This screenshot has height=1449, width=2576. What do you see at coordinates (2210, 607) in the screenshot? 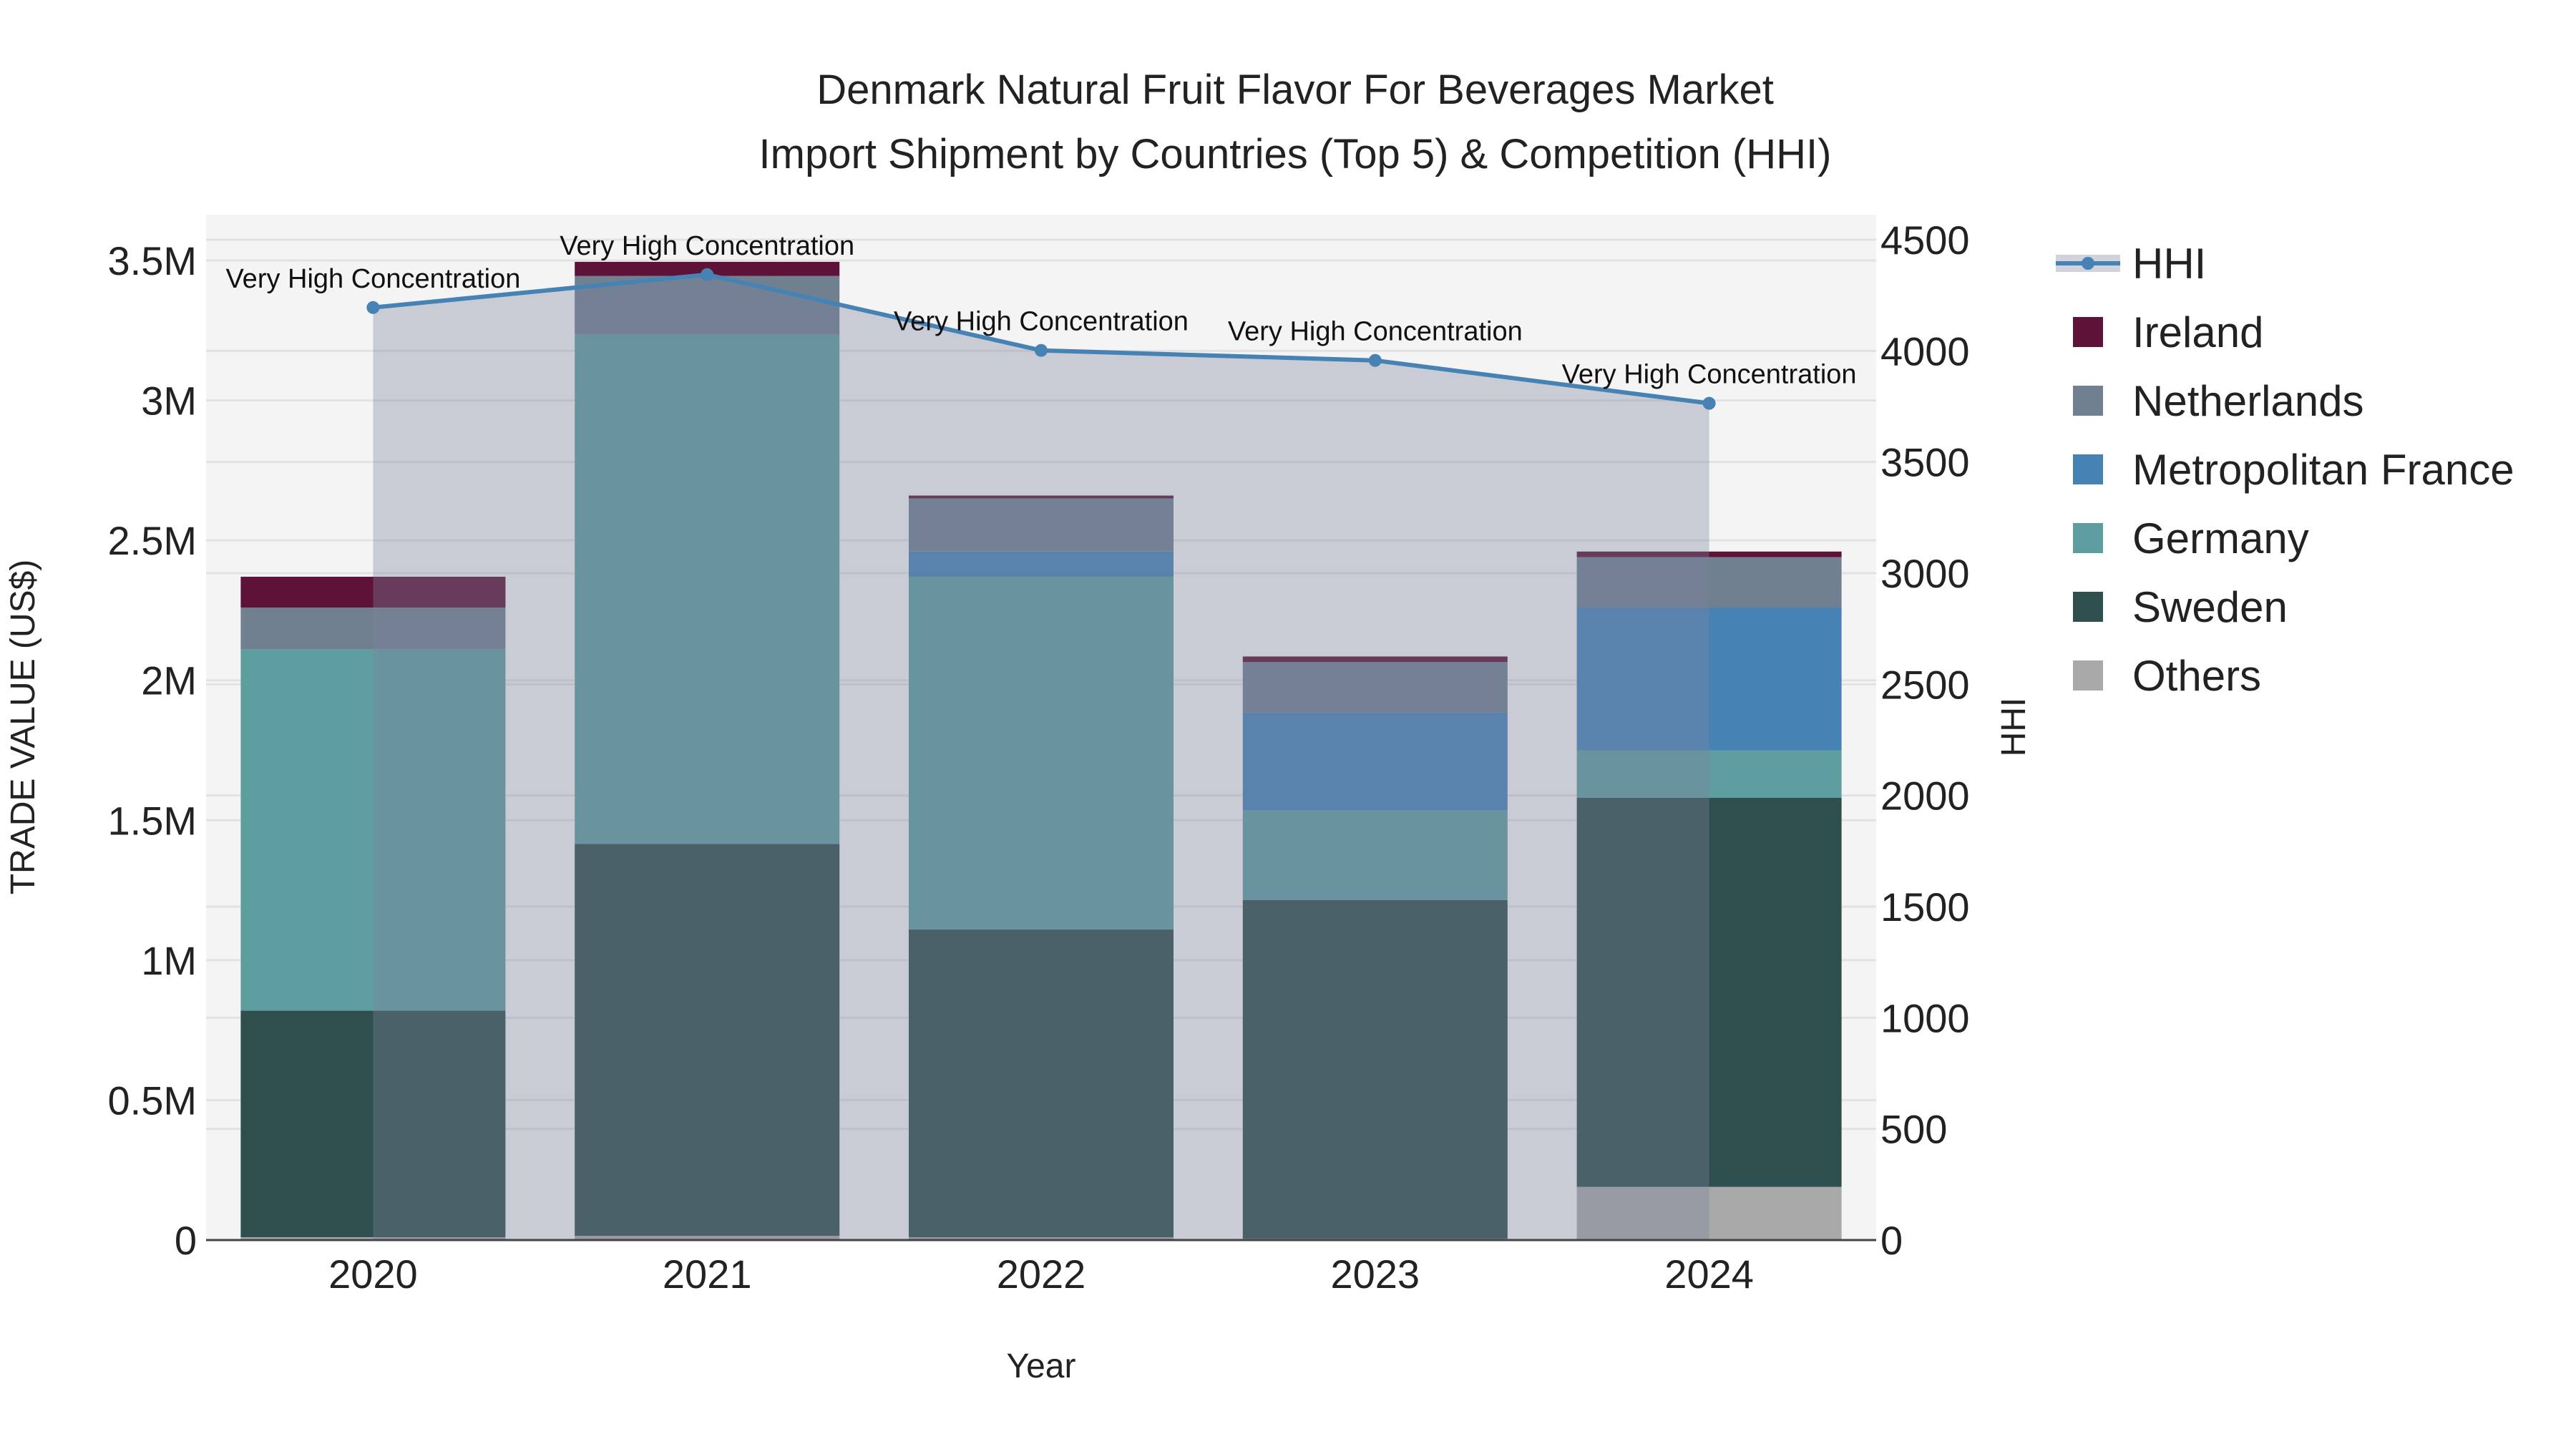
I see `legend-label: Sweden` at bounding box center [2210, 607].